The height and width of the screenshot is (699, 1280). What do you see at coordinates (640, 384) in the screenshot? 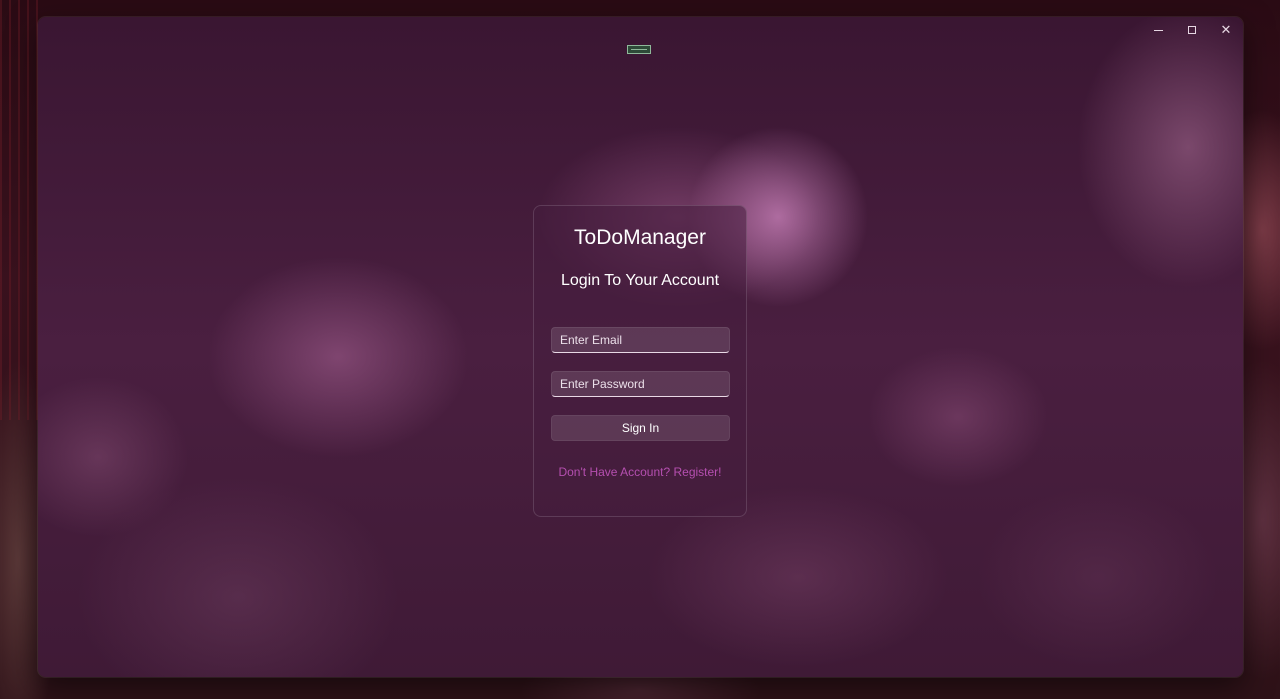
I see `password-input` at bounding box center [640, 384].